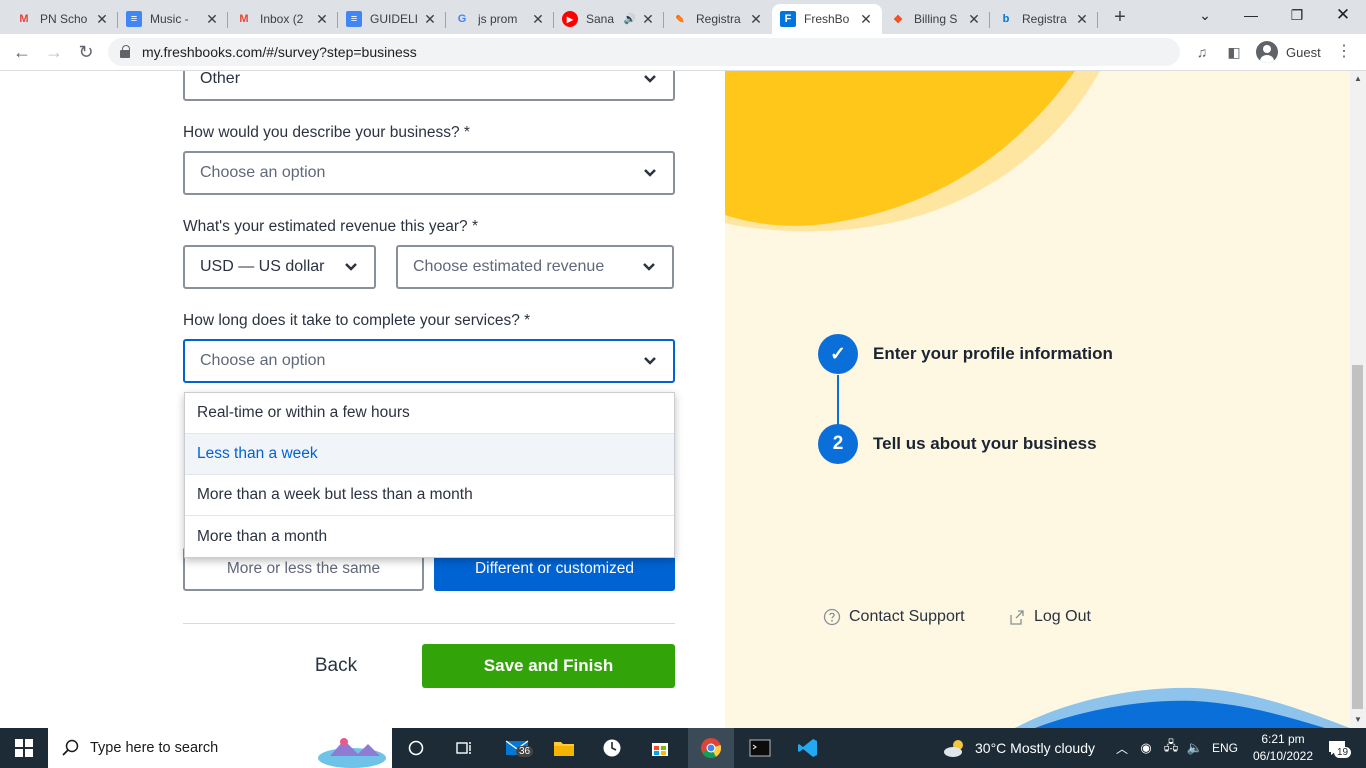 The height and width of the screenshot is (768, 1366). I want to click on chrome-icon, so click(711, 748).